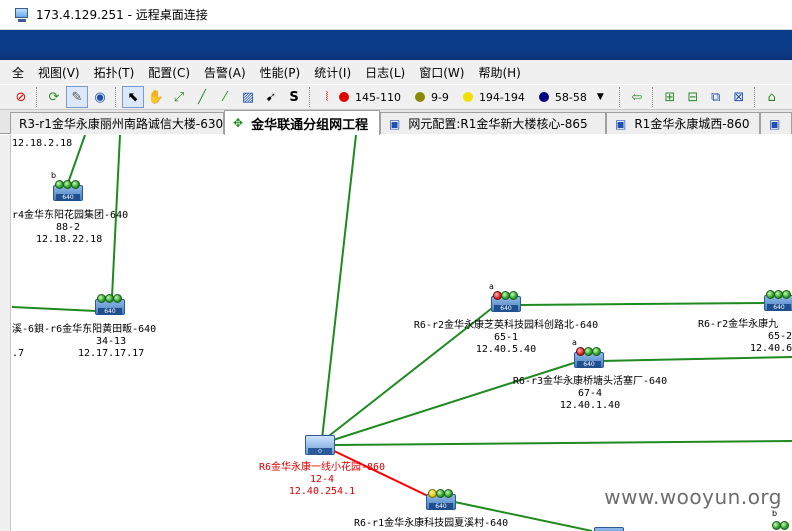 The image size is (792, 531). I want to click on menu-config: 配置(C), so click(169, 72).